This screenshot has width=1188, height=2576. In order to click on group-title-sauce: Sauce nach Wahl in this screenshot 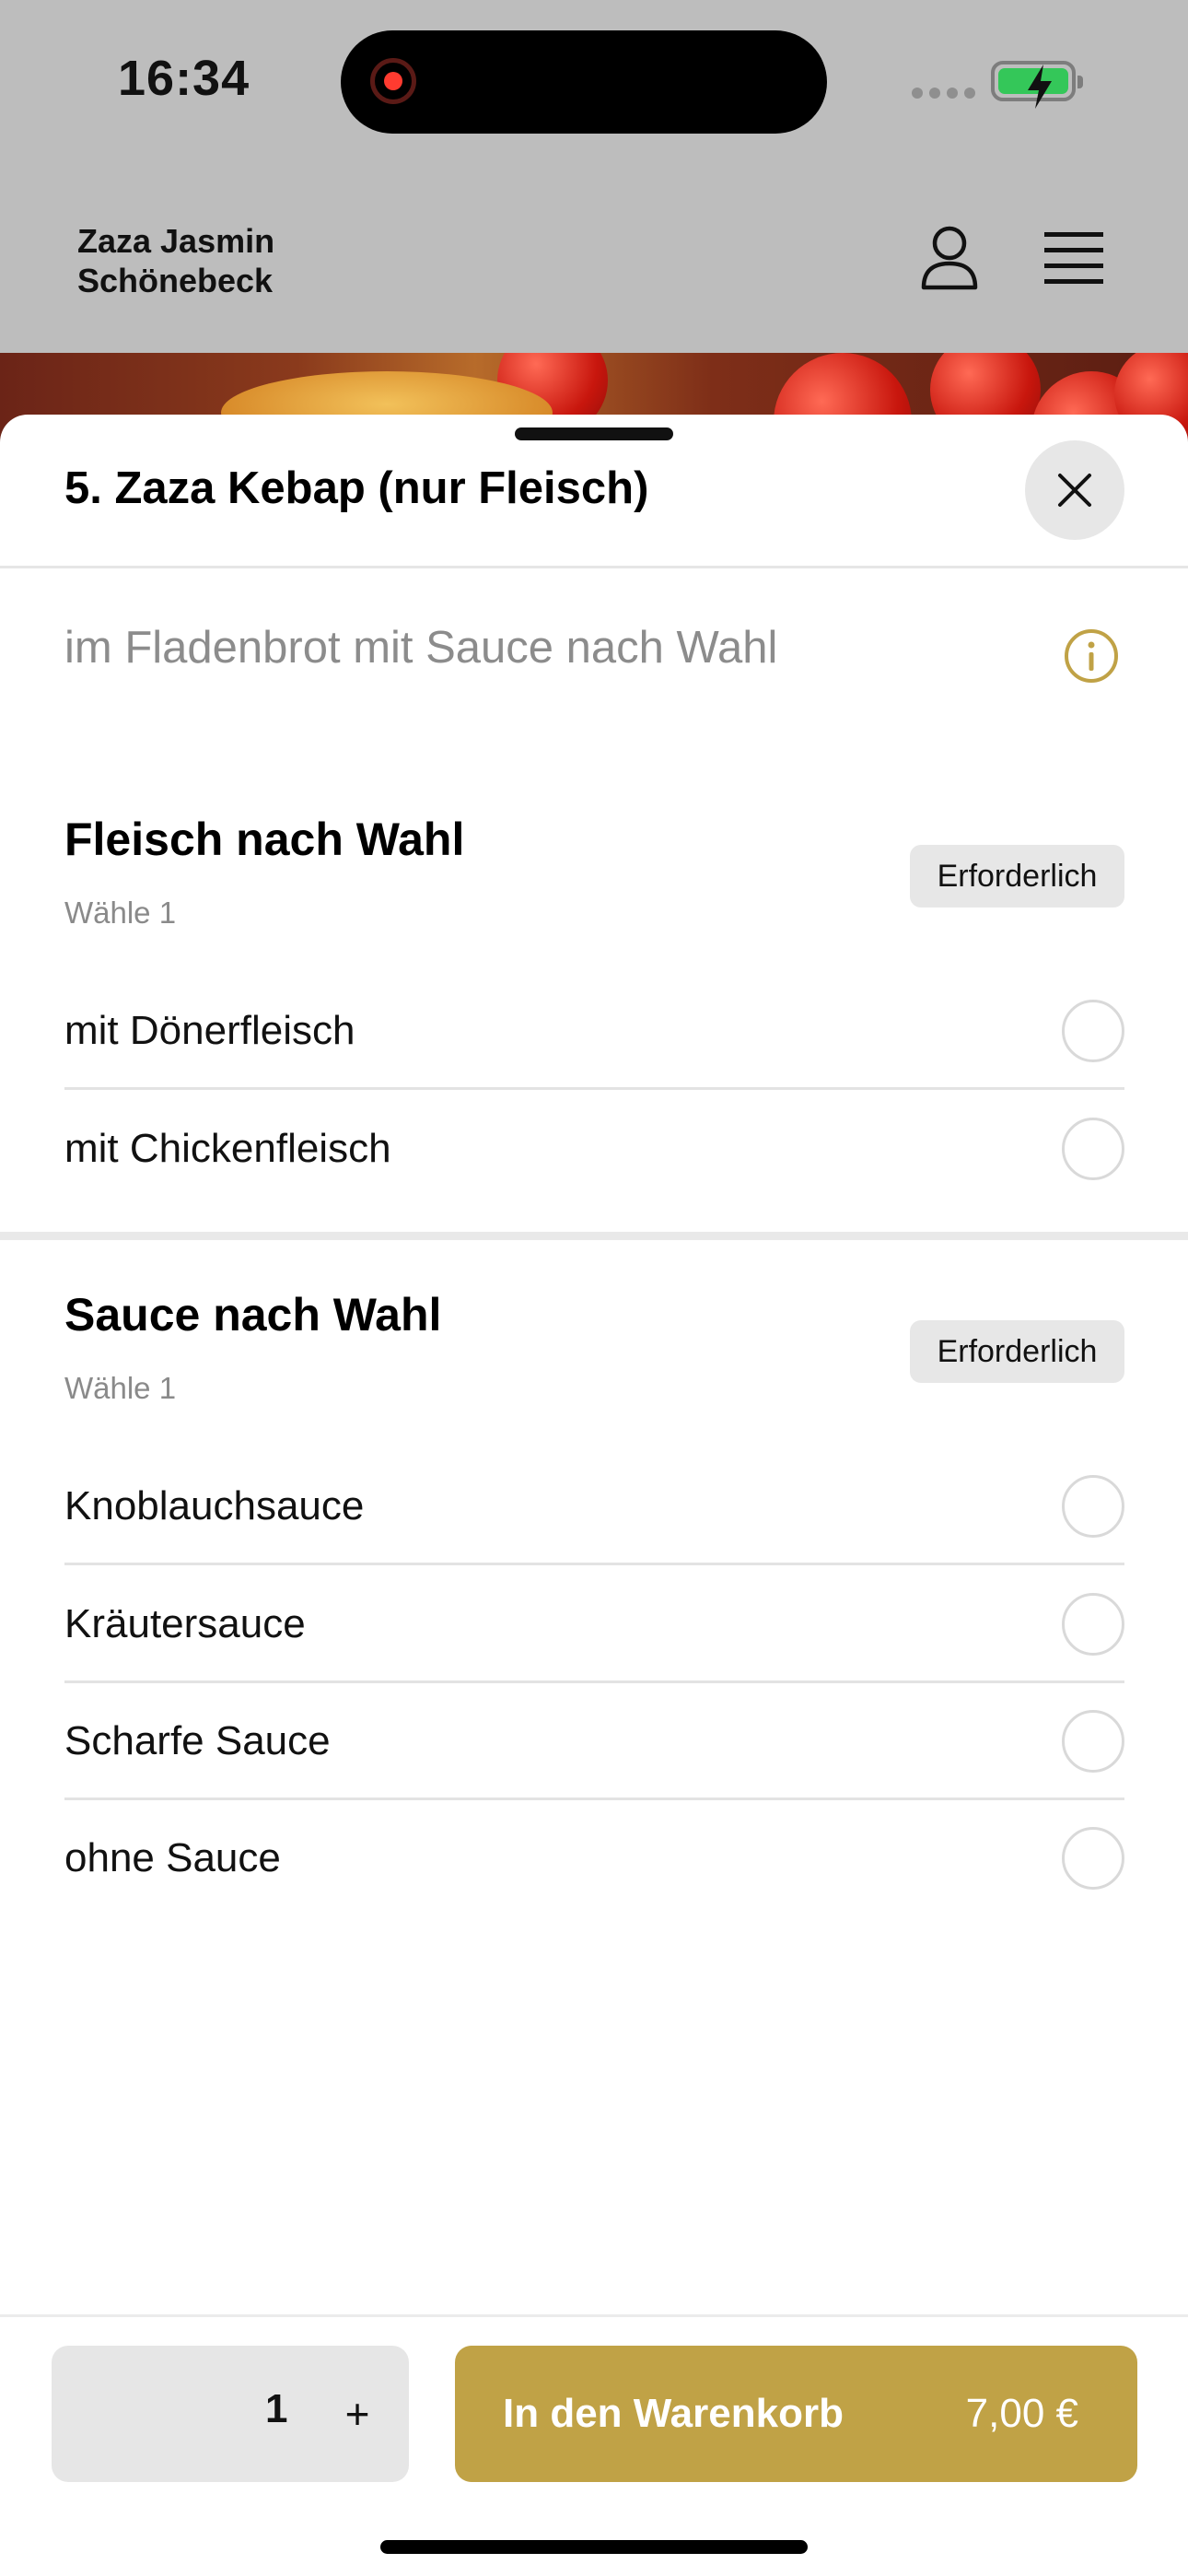, I will do `click(253, 1315)`.